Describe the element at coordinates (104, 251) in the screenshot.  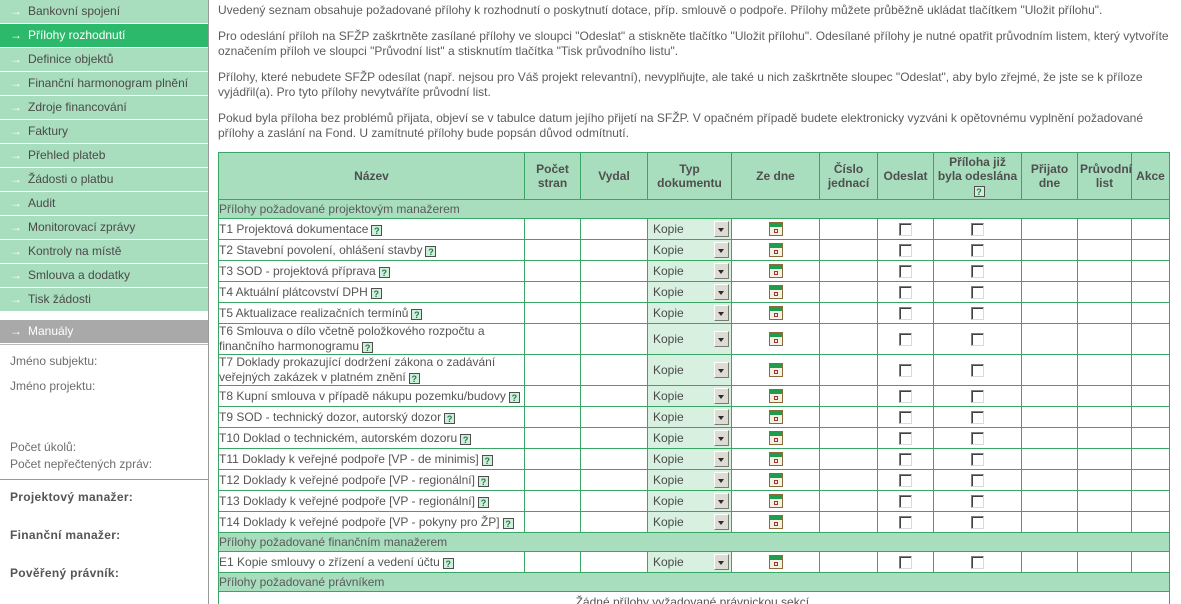
I see `sidebar-item-kontroly-na-miste: → Kontroly na místě` at that location.